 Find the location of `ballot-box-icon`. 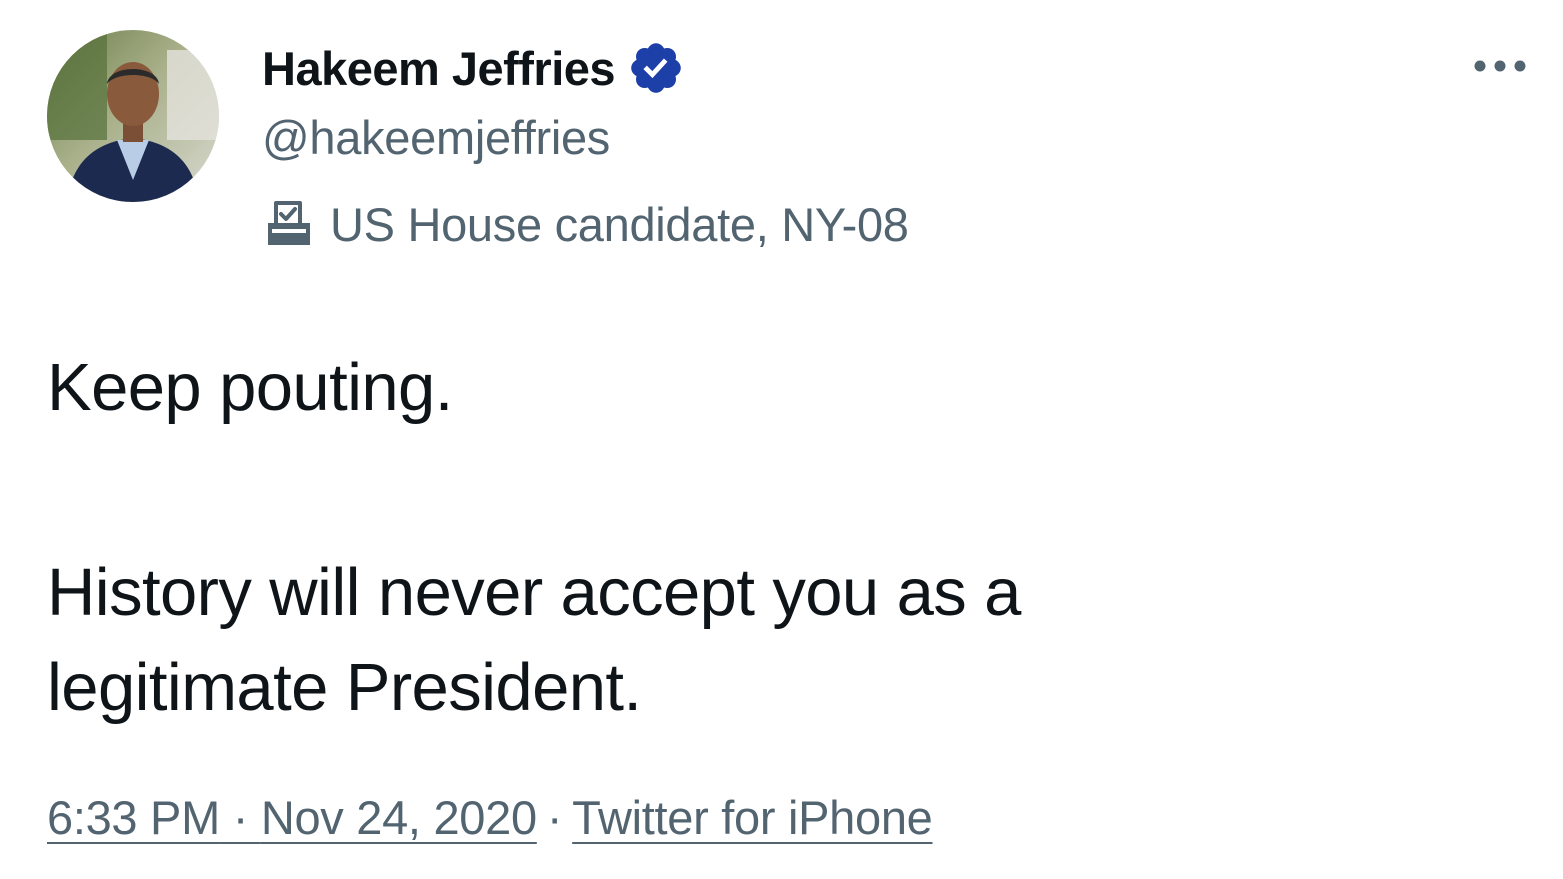

ballot-box-icon is located at coordinates (289, 224).